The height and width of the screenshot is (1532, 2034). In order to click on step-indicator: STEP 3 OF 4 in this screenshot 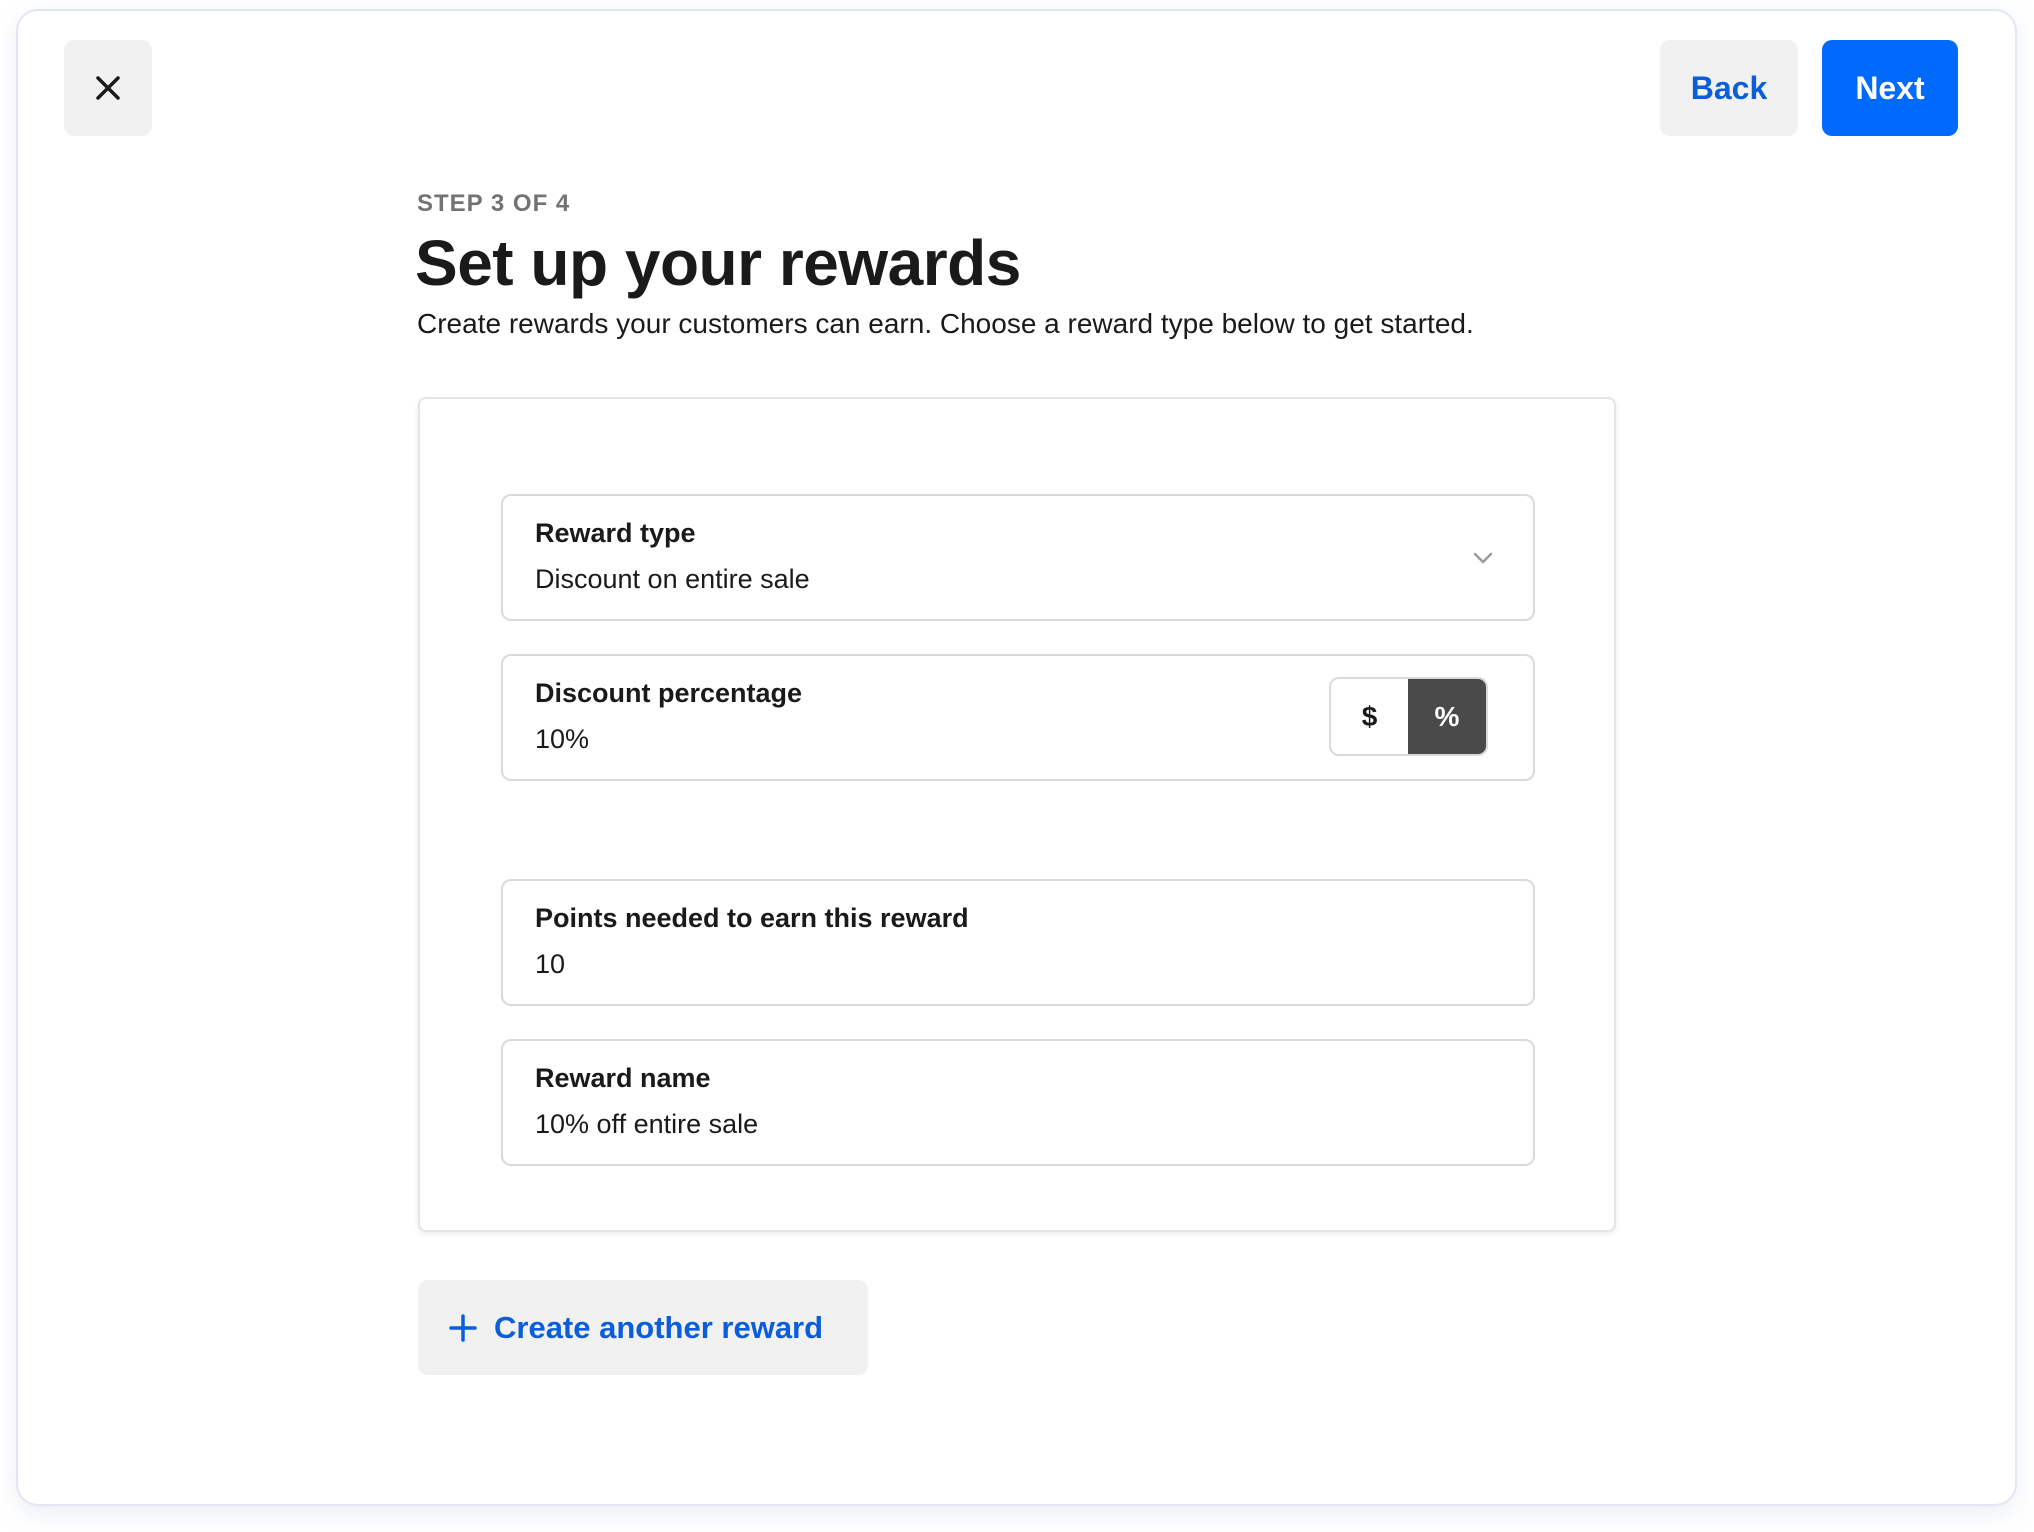, I will do `click(494, 203)`.